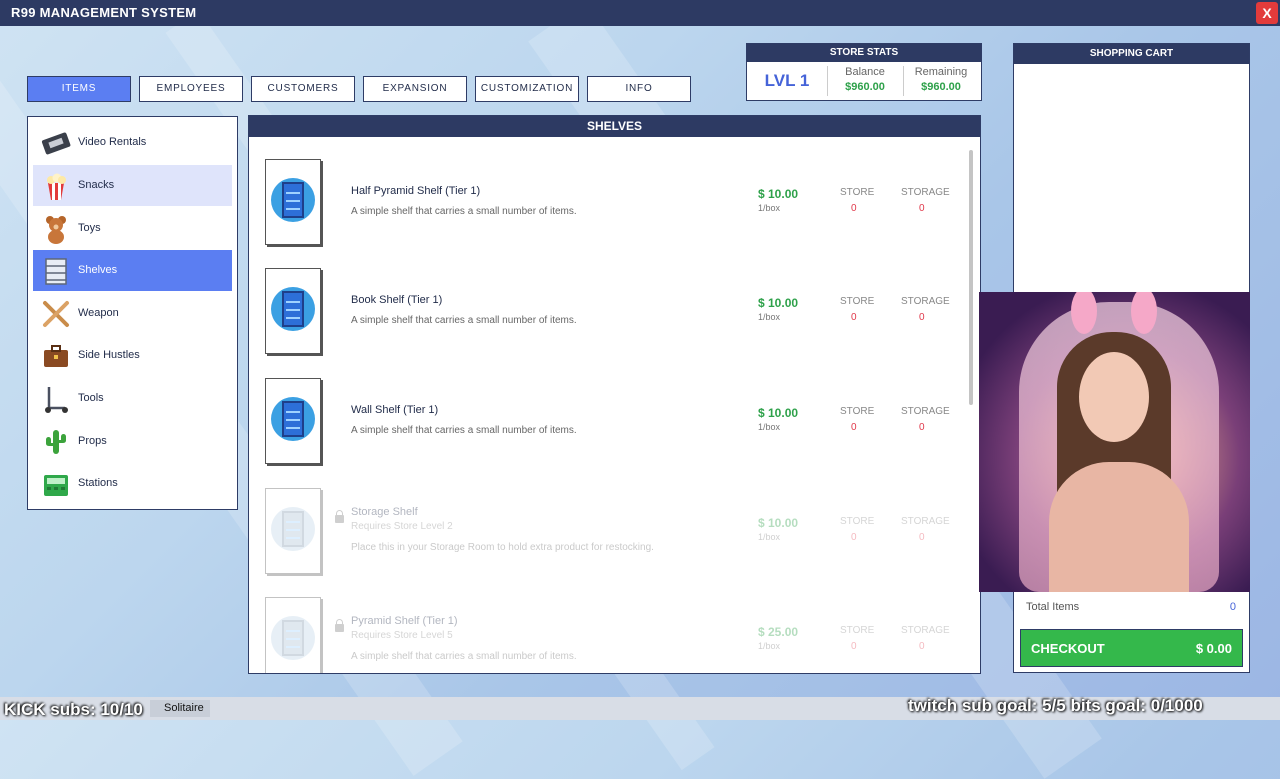  Describe the element at coordinates (92, 441) in the screenshot. I see `sidebar-item-label: Props` at that location.